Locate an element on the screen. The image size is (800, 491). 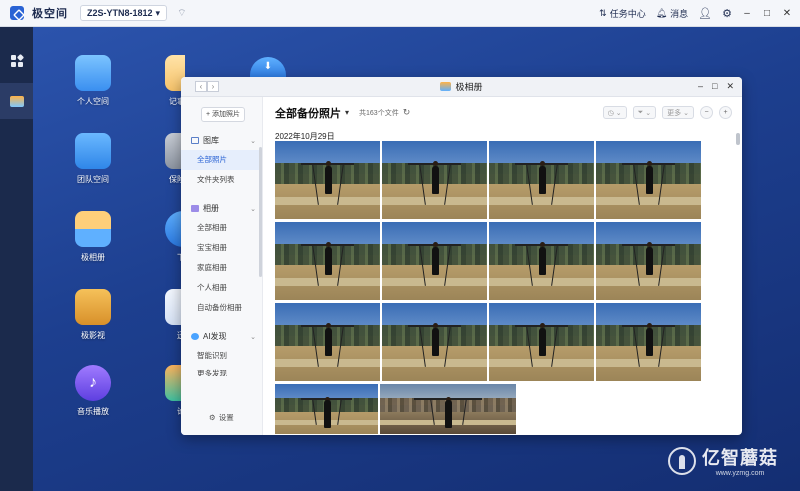
sidebar-item-smart-recognition: 智能识别 is located at coordinates (221, 356).